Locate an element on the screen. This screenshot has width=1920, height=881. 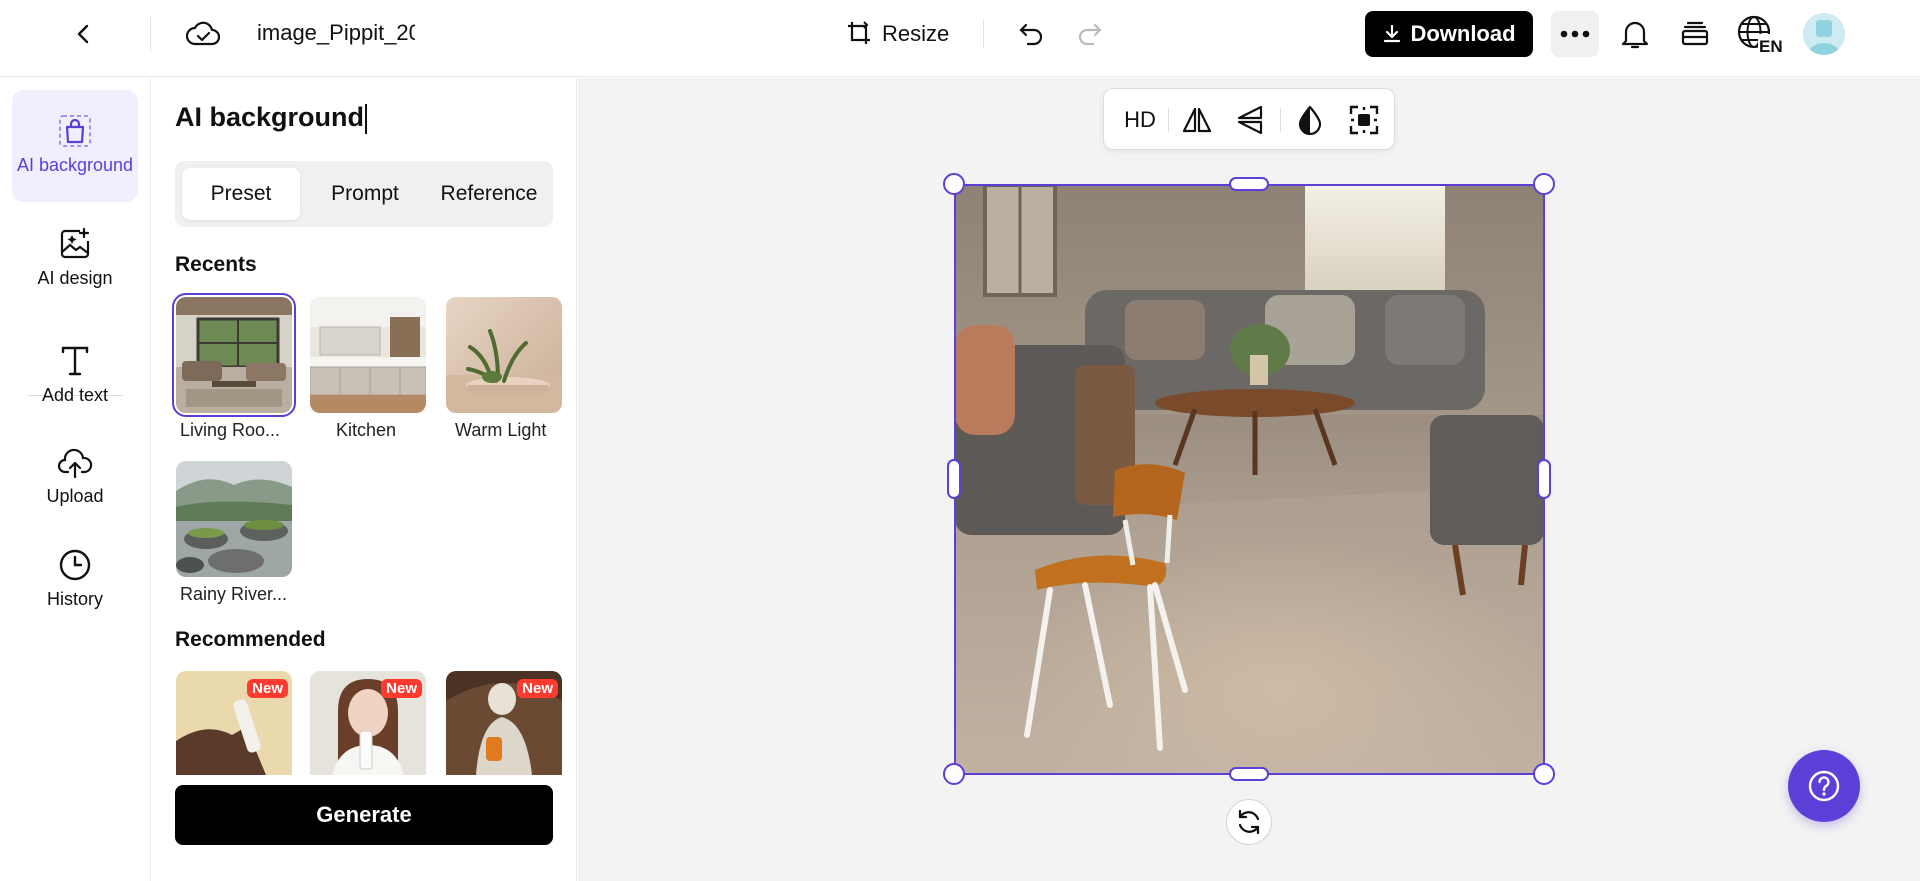
cloud-check-icon is located at coordinates (203, 33).